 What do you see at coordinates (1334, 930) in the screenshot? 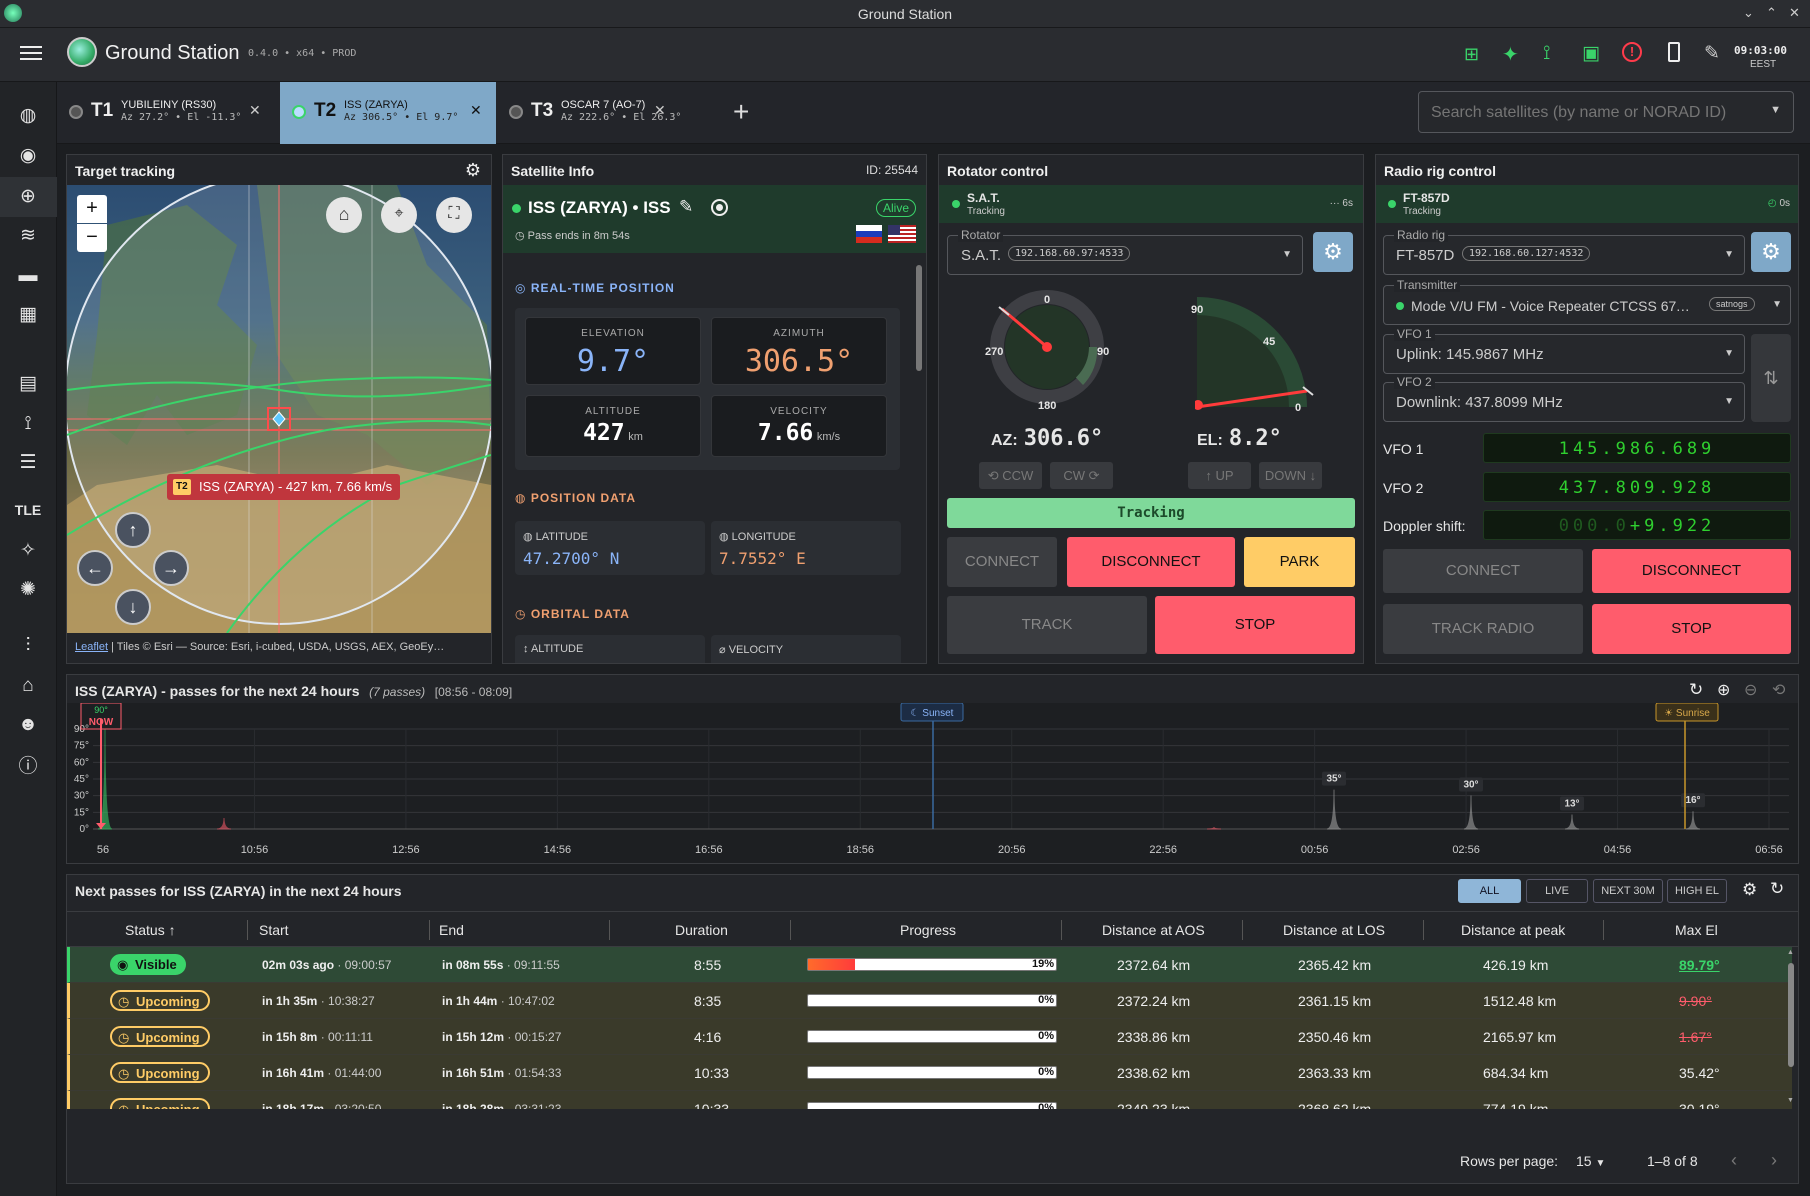
I see `col-los: Distance at LOS` at bounding box center [1334, 930].